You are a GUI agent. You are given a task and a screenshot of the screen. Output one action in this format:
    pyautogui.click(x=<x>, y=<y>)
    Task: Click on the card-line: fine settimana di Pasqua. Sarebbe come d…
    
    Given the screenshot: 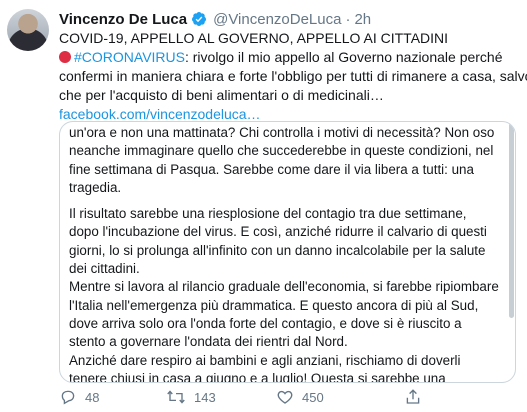 What is the action you would take?
    pyautogui.click(x=271, y=169)
    